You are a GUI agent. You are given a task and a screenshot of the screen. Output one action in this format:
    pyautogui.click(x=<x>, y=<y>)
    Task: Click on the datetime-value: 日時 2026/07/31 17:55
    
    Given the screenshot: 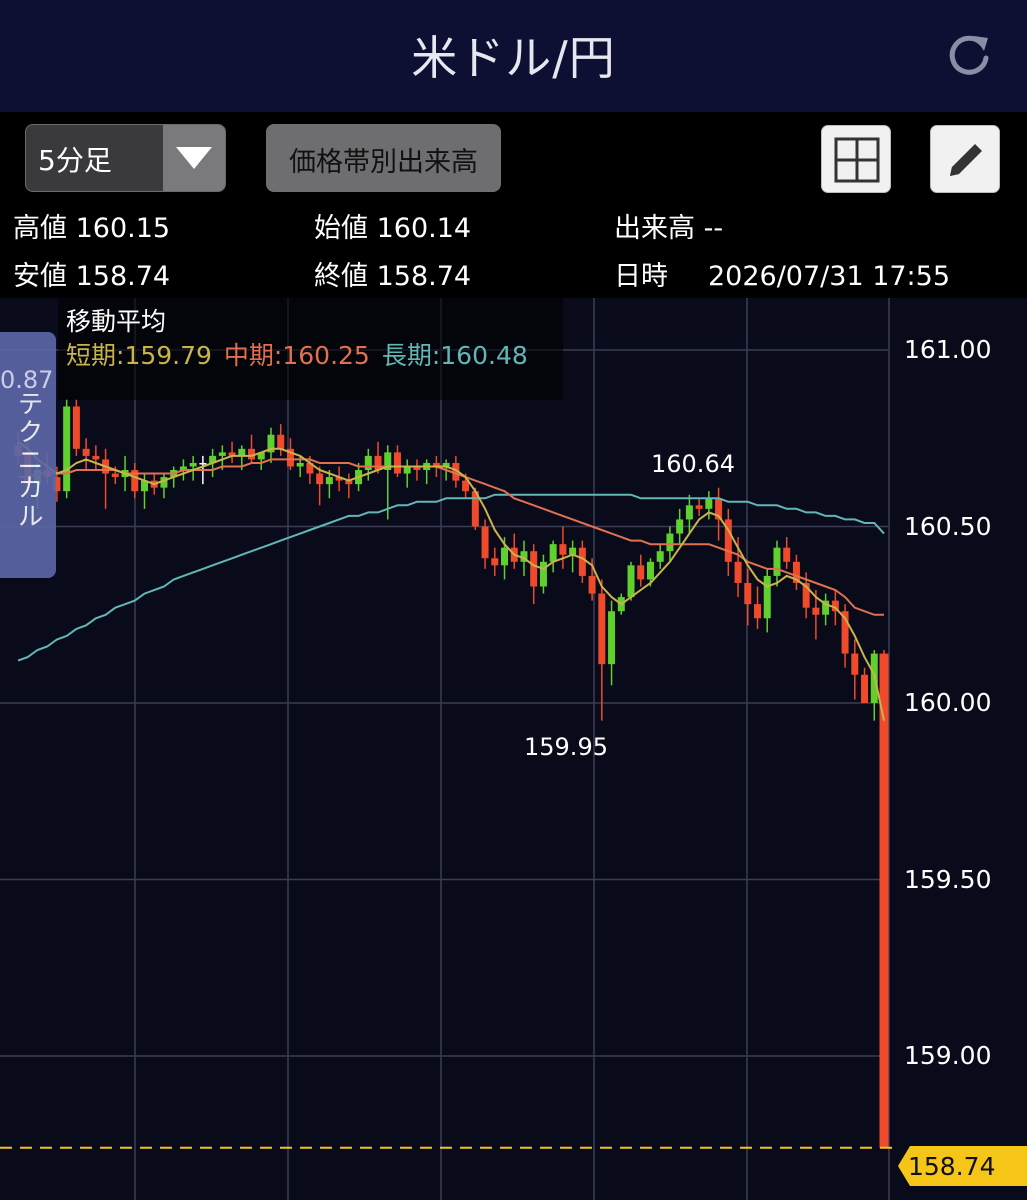 What is the action you would take?
    pyautogui.click(x=782, y=276)
    